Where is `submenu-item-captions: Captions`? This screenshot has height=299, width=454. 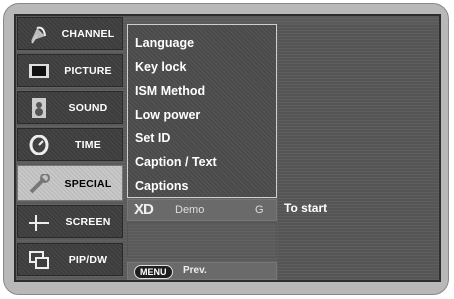
submenu-item-captions: Captions is located at coordinates (161, 186).